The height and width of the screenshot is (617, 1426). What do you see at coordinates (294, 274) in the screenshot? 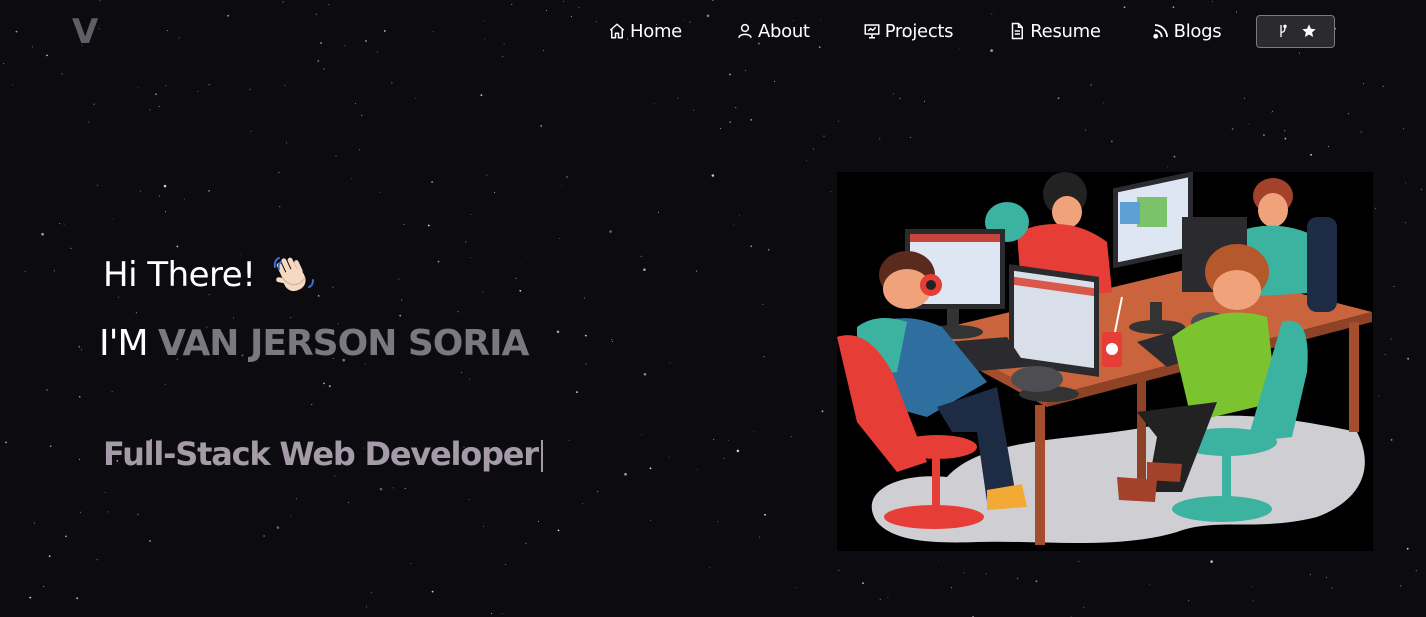
I see `waving-hand-icon` at bounding box center [294, 274].